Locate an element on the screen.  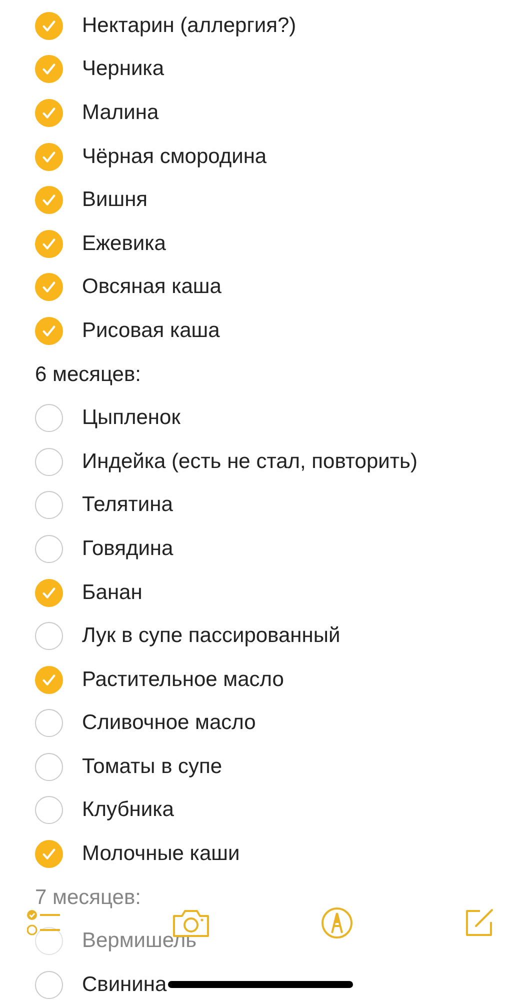
checklist-item-text: Рисовая каша is located at coordinates (151, 330).